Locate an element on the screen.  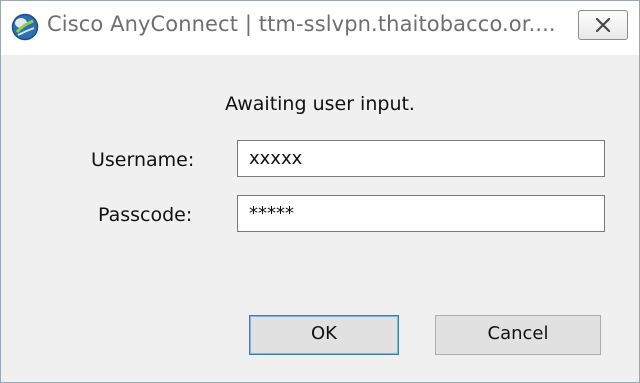
ok-button: OK is located at coordinates (324, 335).